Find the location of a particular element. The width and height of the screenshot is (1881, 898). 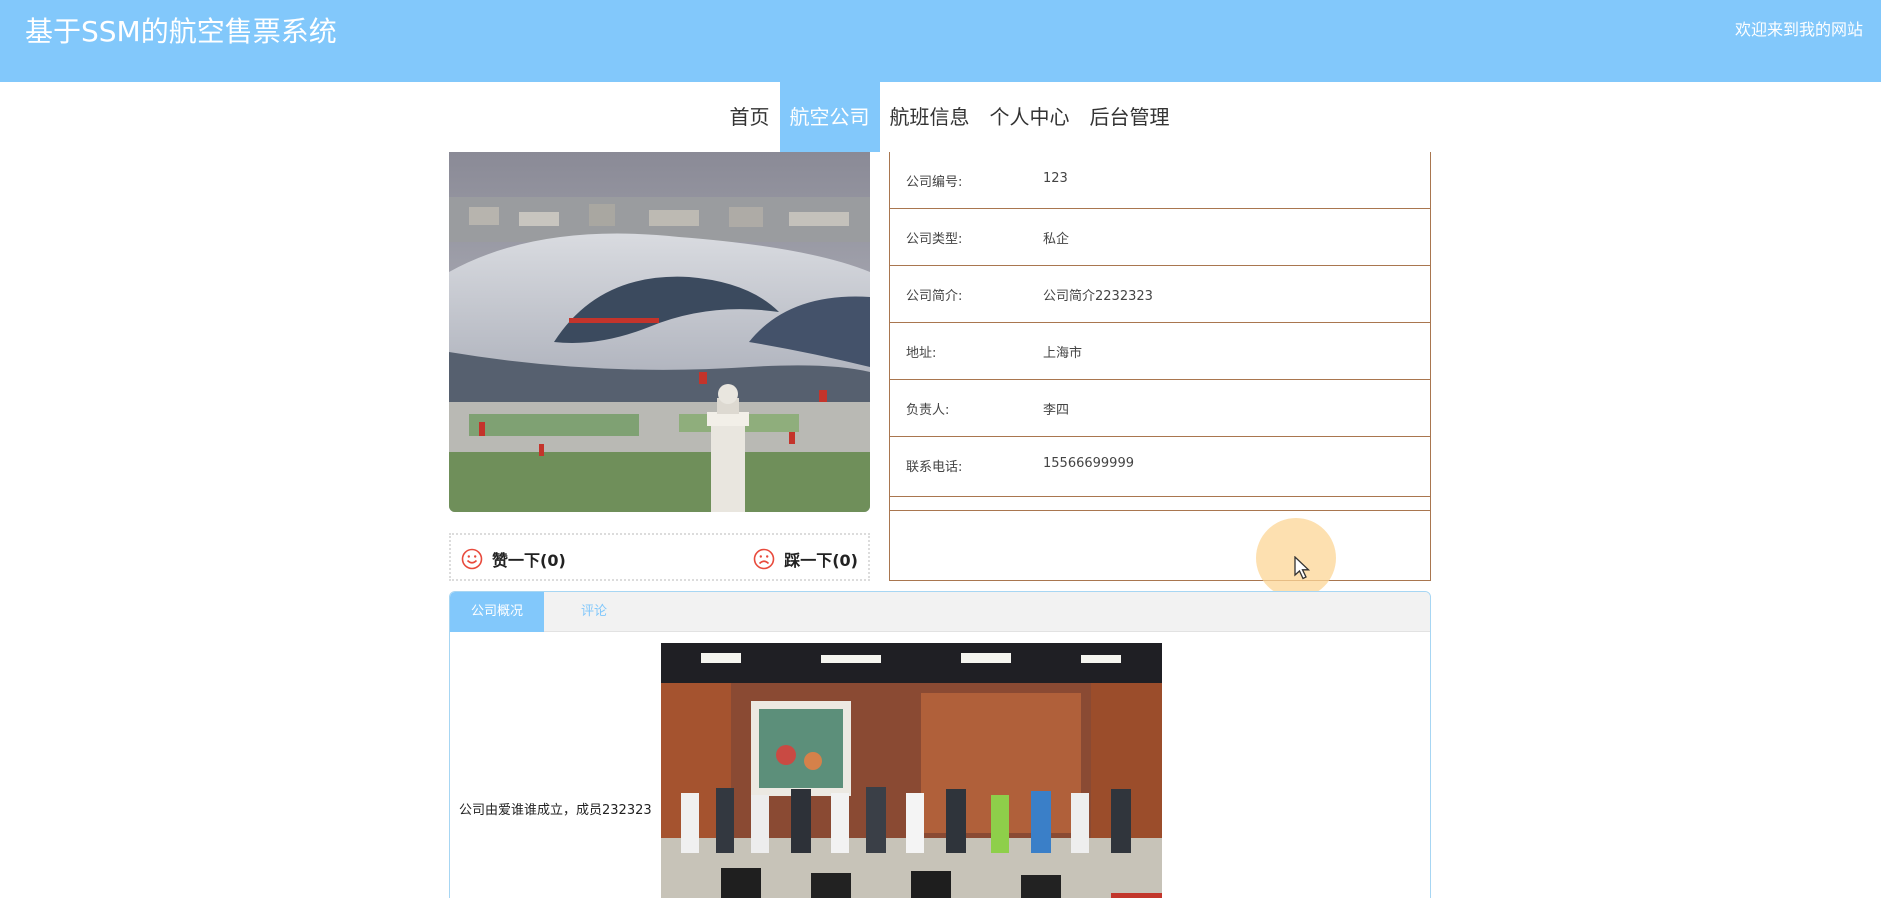

like-button: 赞一下(0) is located at coordinates (513, 559).